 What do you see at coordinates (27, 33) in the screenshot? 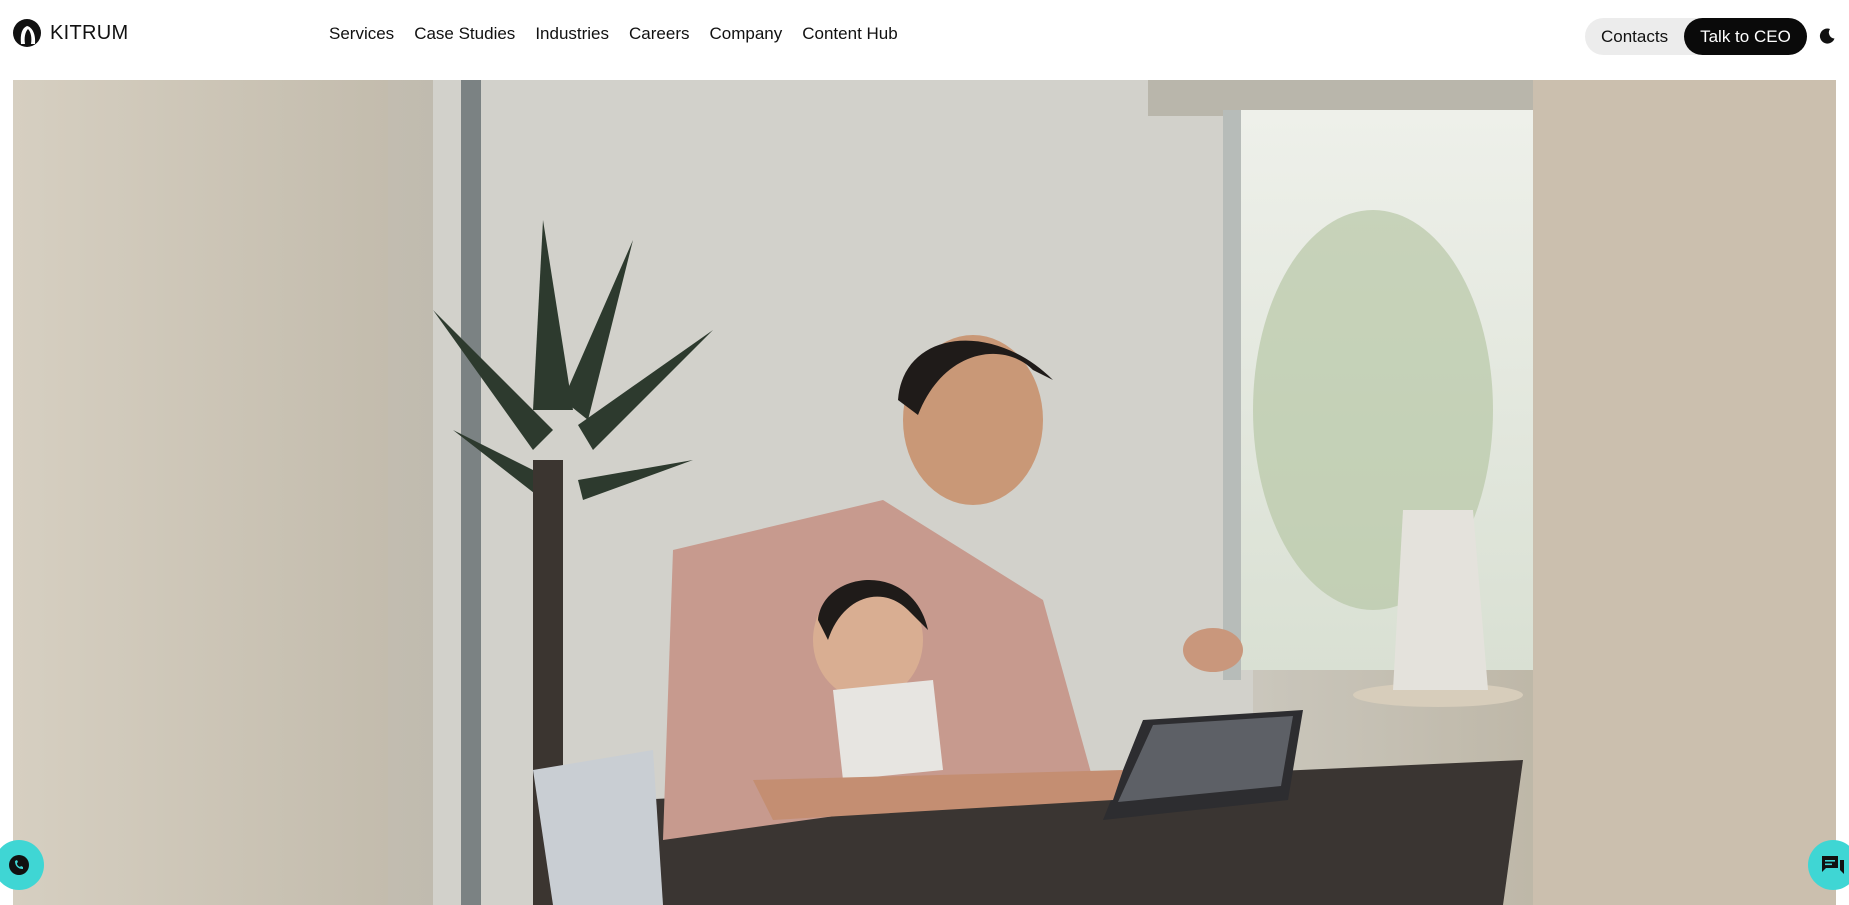
I see `kitrum-logo-icon` at bounding box center [27, 33].